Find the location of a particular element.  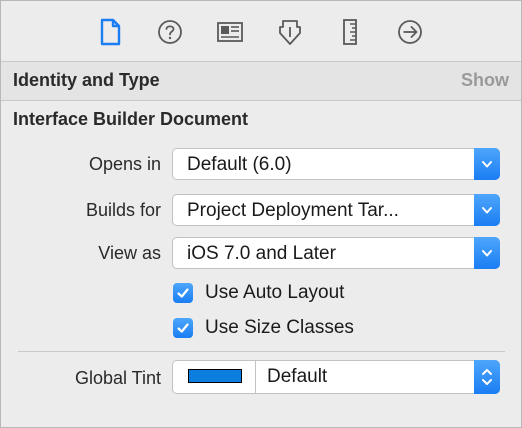

use-size-classes-checkbox is located at coordinates (183, 328).